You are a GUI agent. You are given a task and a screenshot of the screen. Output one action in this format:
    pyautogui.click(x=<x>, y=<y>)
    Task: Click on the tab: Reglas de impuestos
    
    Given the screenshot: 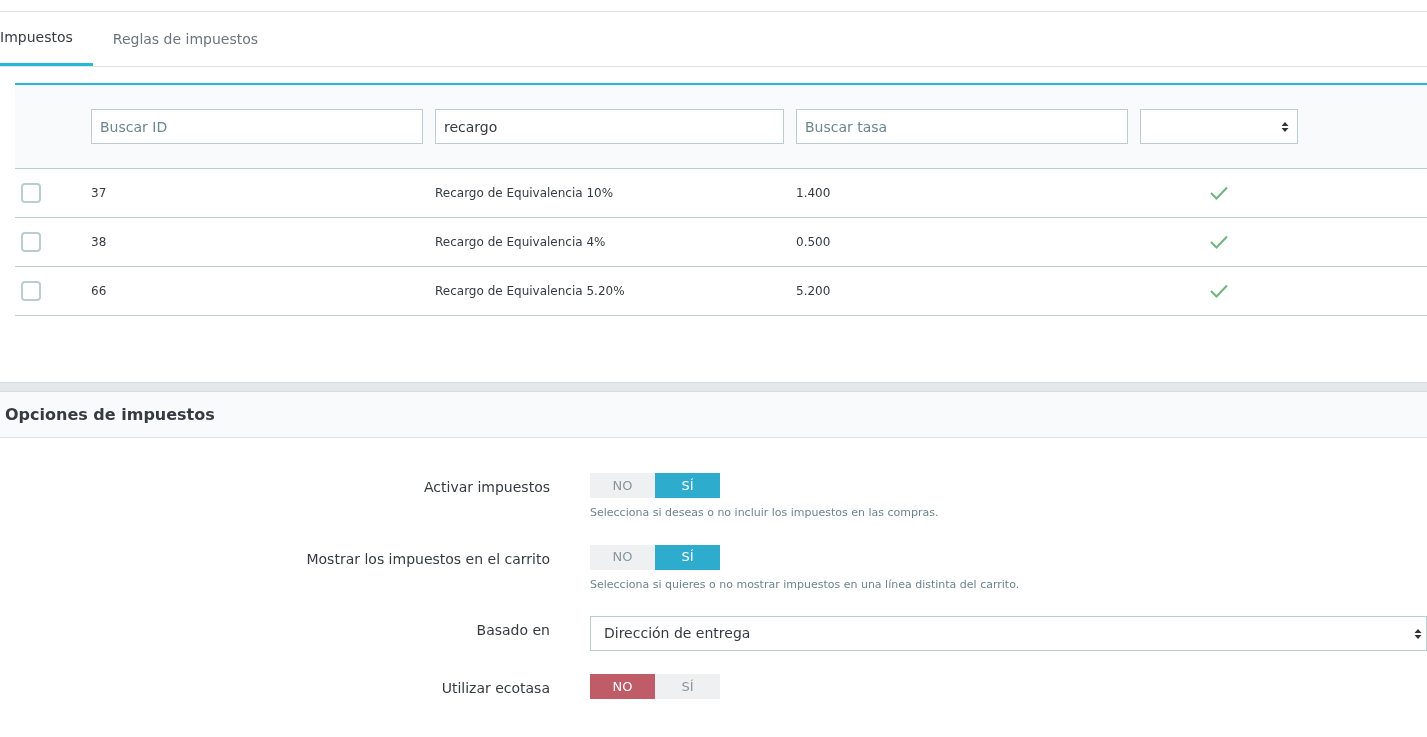 What is the action you would take?
    pyautogui.click(x=185, y=39)
    